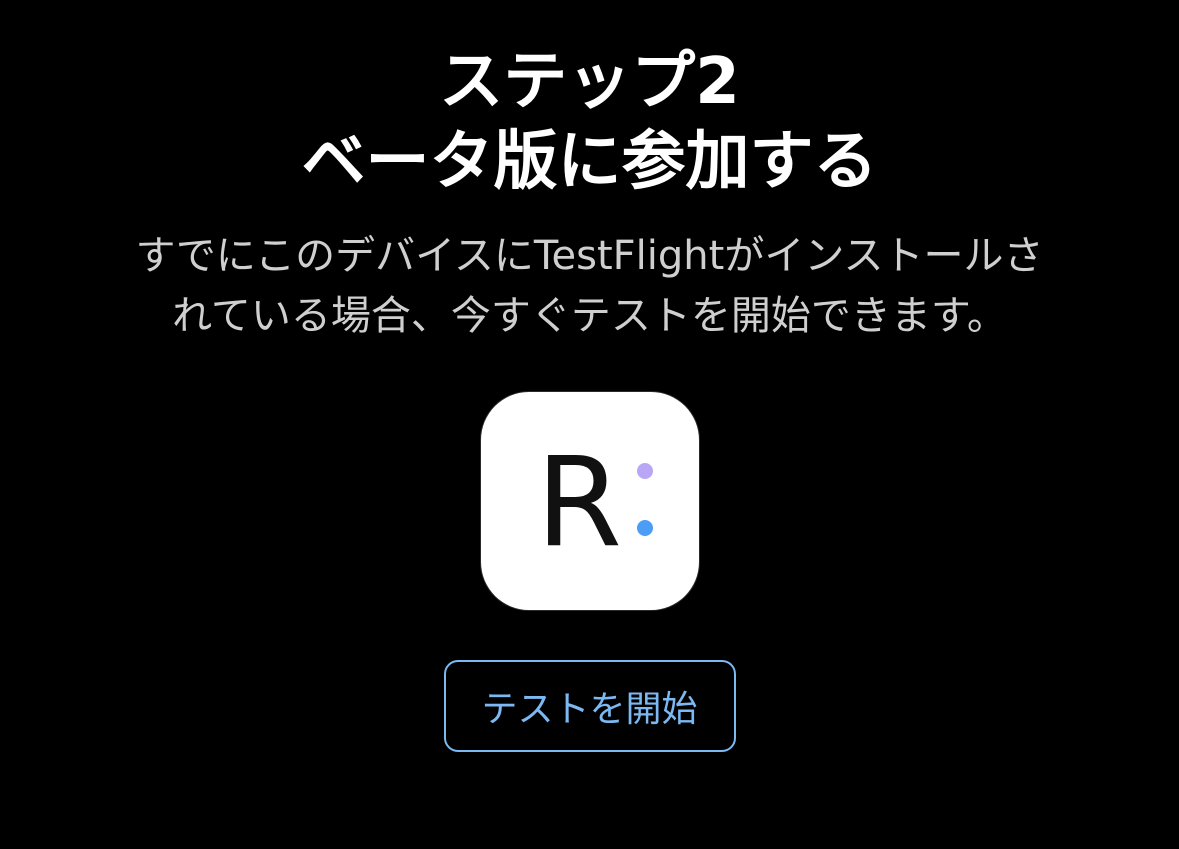  What do you see at coordinates (589, 316) in the screenshot?
I see `instruction-line2: れている場合、今すぐテストを開始できます。` at bounding box center [589, 316].